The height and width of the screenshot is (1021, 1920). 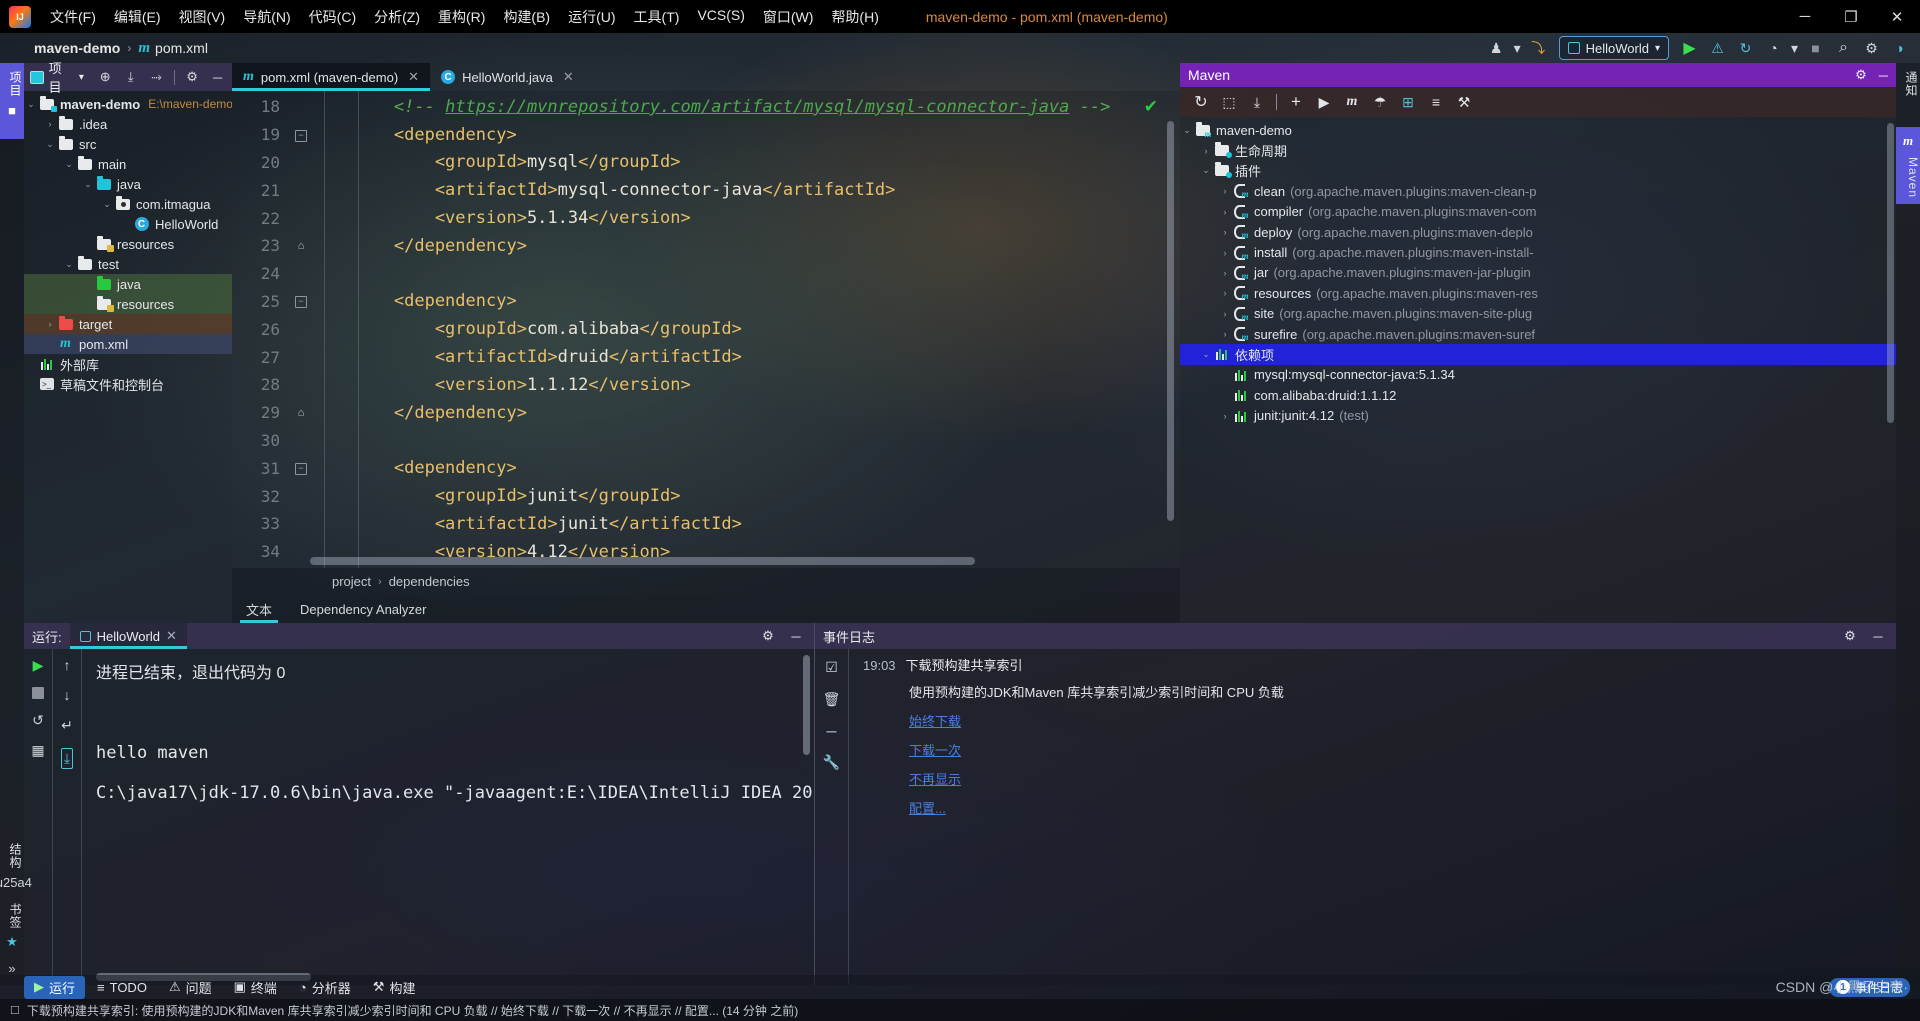 I want to click on account-icon: ♟, so click(x=1496, y=48).